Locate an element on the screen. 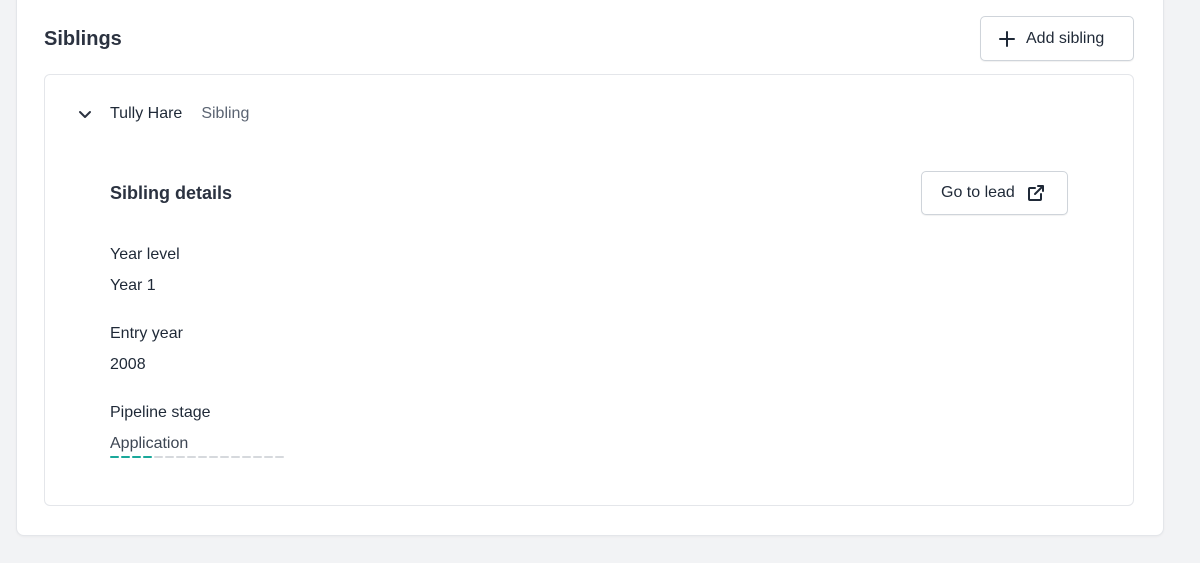  chevron-down-icon is located at coordinates (85, 114).